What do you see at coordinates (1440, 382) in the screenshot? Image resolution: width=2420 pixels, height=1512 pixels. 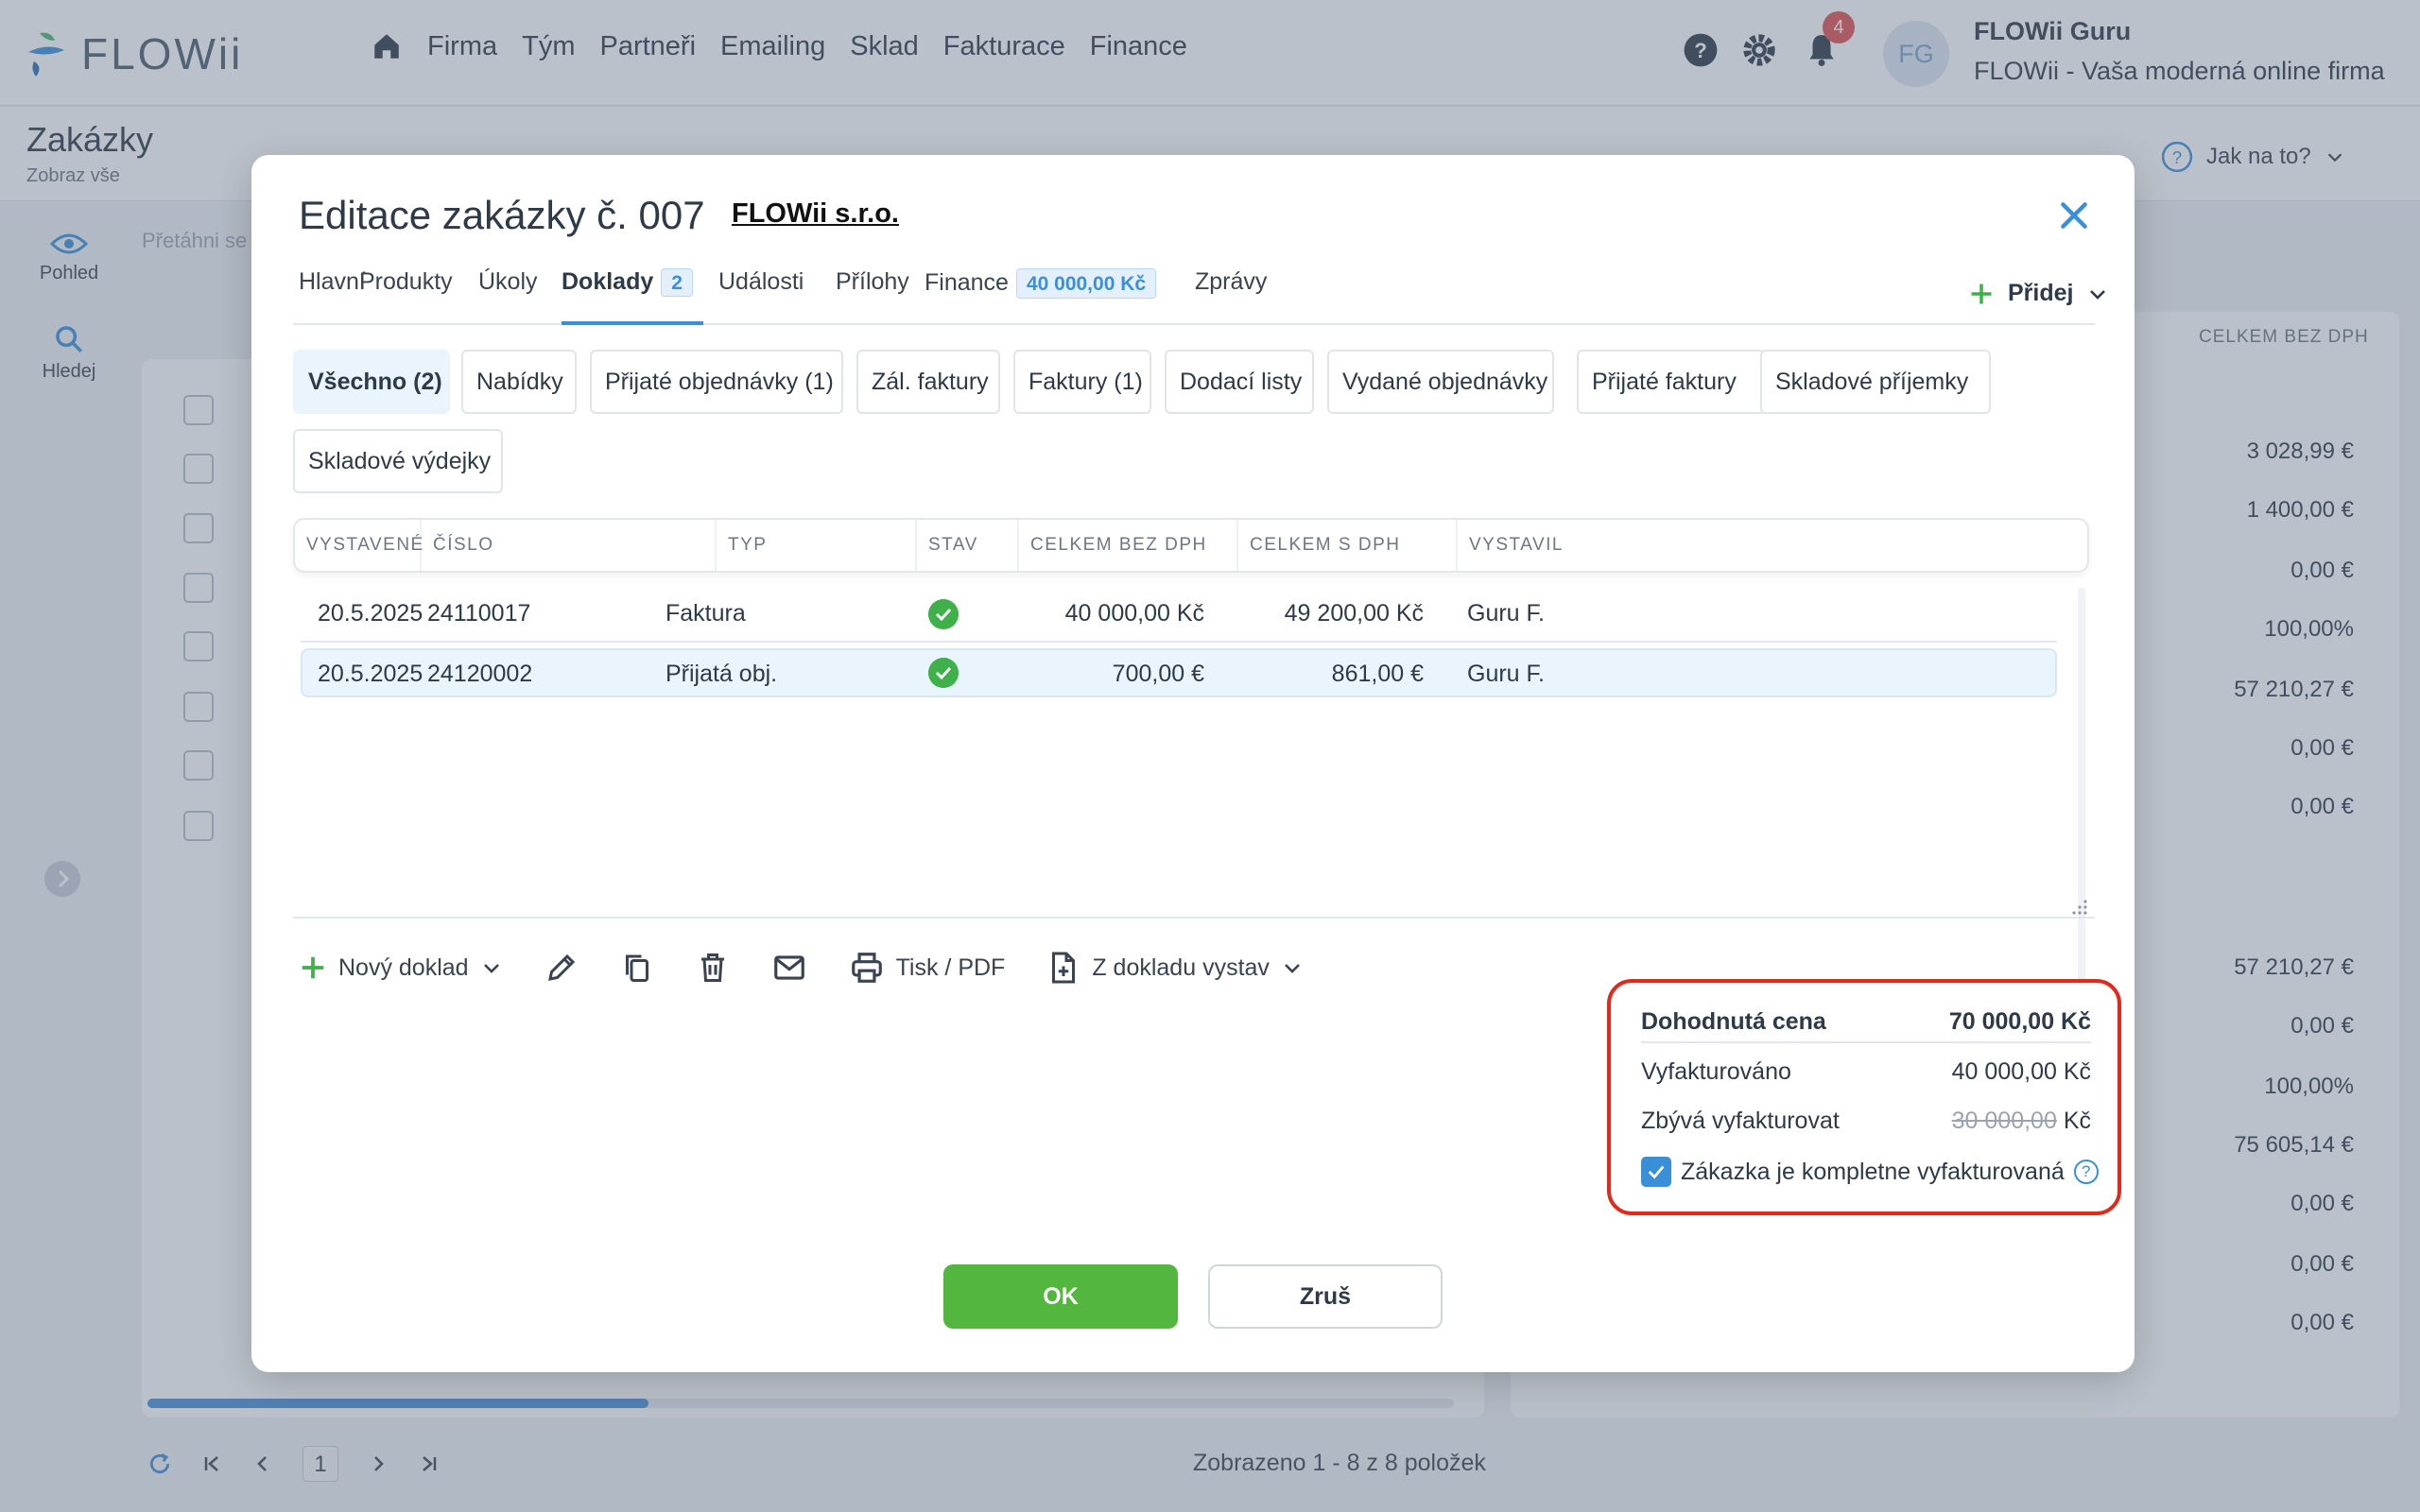 I see `filter-issued-orders: Vydané objednávky` at bounding box center [1440, 382].